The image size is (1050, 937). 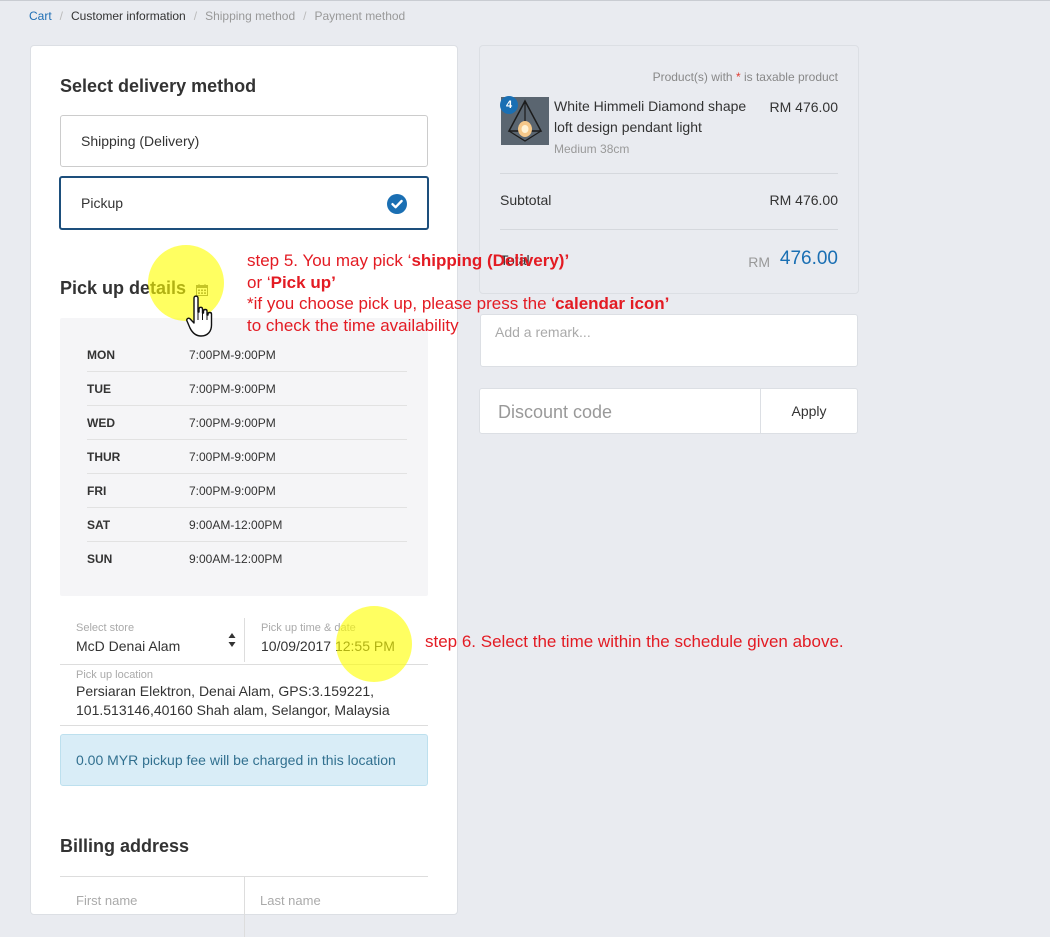 What do you see at coordinates (612, 303) in the screenshot?
I see `step5-line3-emphasis: calendar icon’` at bounding box center [612, 303].